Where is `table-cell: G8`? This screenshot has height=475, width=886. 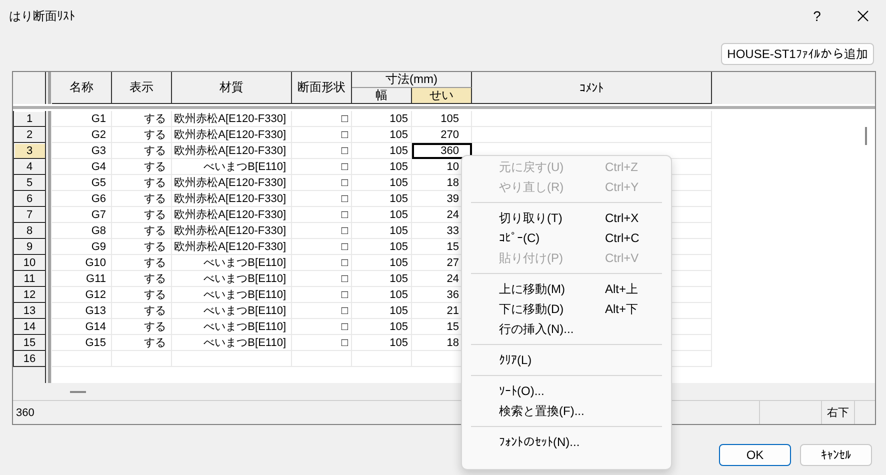 table-cell: G8 is located at coordinates (82, 231).